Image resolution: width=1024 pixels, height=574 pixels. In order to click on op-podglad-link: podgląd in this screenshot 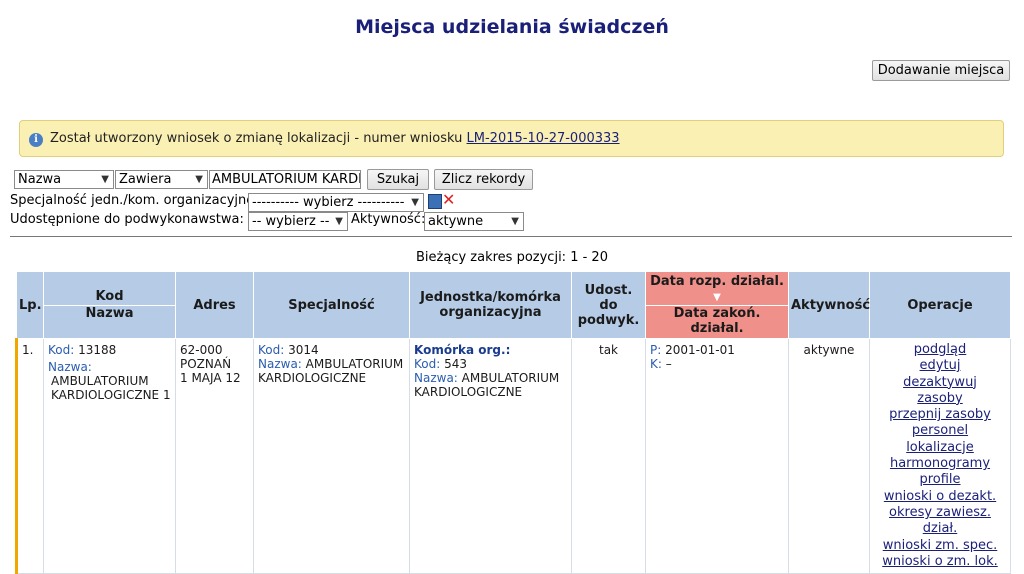, I will do `click(940, 350)`.